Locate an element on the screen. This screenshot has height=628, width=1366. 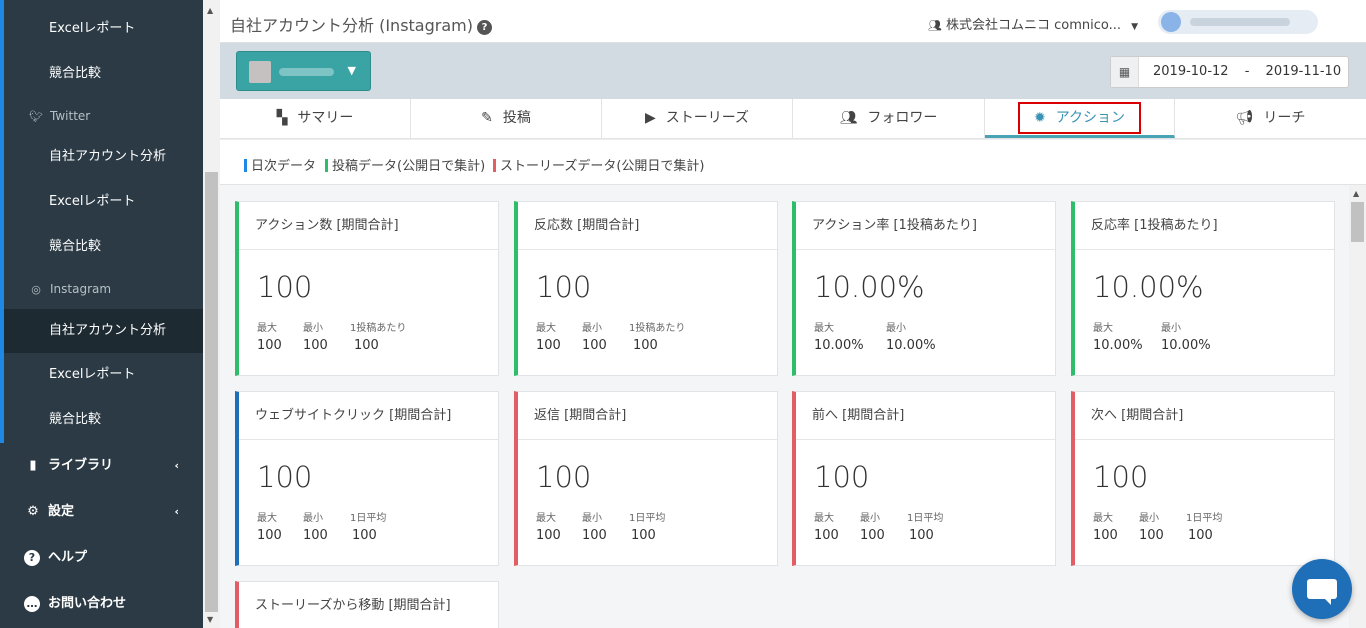
metric-card-reaction-rate: 反応率 [1投稿あたり] 10.00% 最大 10.00% 最小 10.00% is located at coordinates (1203, 288).